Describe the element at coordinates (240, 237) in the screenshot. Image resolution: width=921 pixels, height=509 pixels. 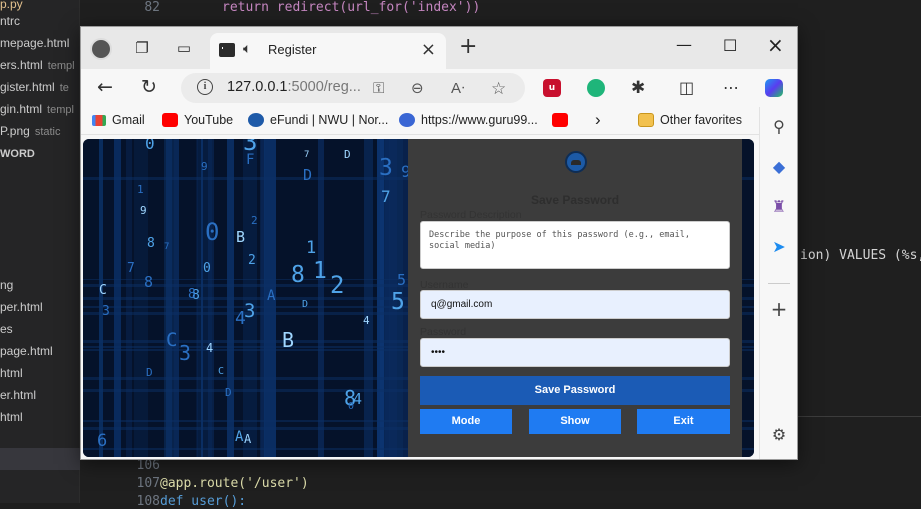
I see `svg-text: B` at that location.